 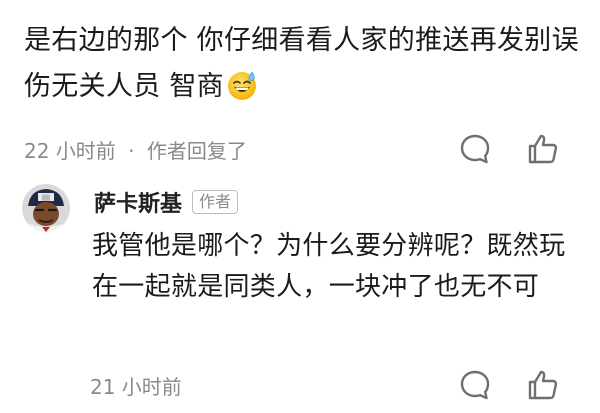 I want to click on comment-meta: 22 小时前 · 作者回复了, so click(x=241, y=149).